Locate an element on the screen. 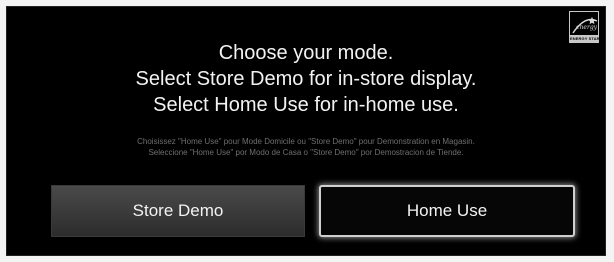 Image resolution: width=614 pixels, height=262 pixels. prompt-line-1: Choose your mode. is located at coordinates (306, 53).